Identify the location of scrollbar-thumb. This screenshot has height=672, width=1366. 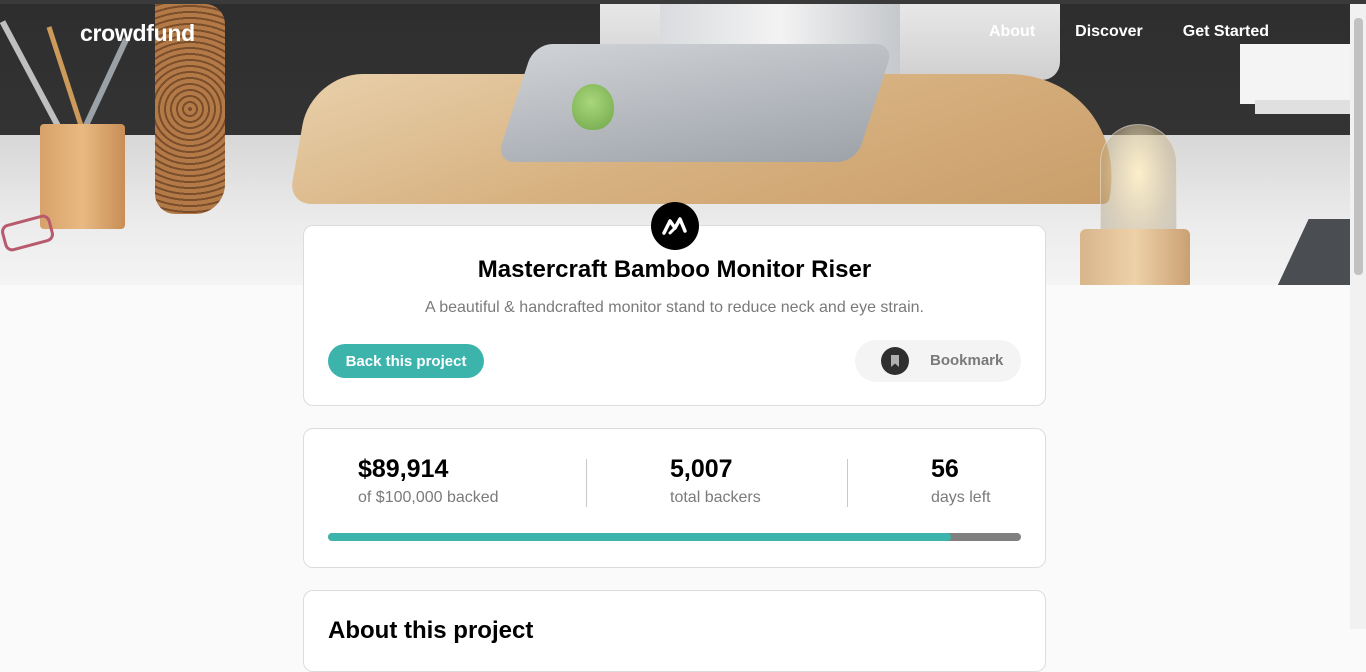
(1358, 146).